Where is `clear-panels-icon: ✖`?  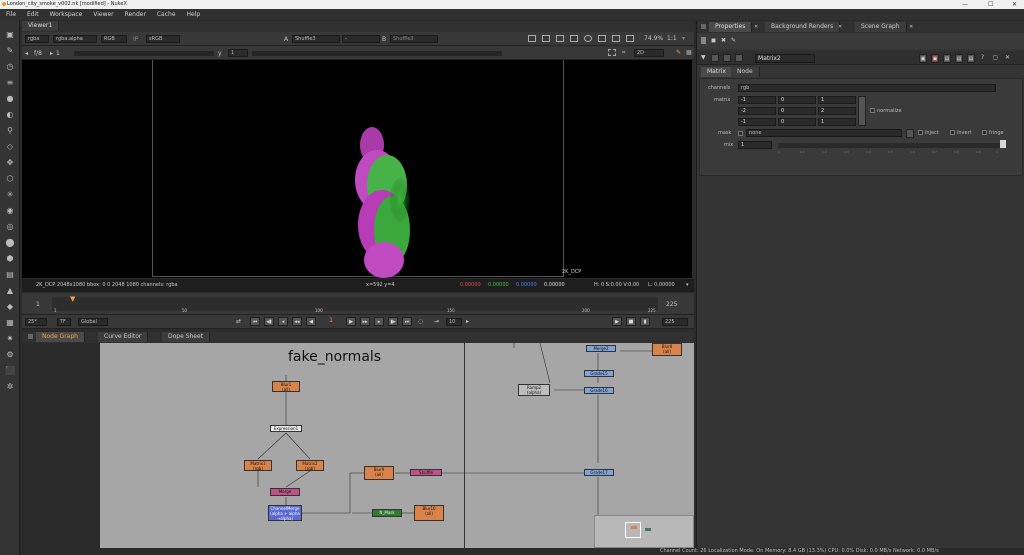 clear-panels-icon: ✖ is located at coordinates (723, 40).